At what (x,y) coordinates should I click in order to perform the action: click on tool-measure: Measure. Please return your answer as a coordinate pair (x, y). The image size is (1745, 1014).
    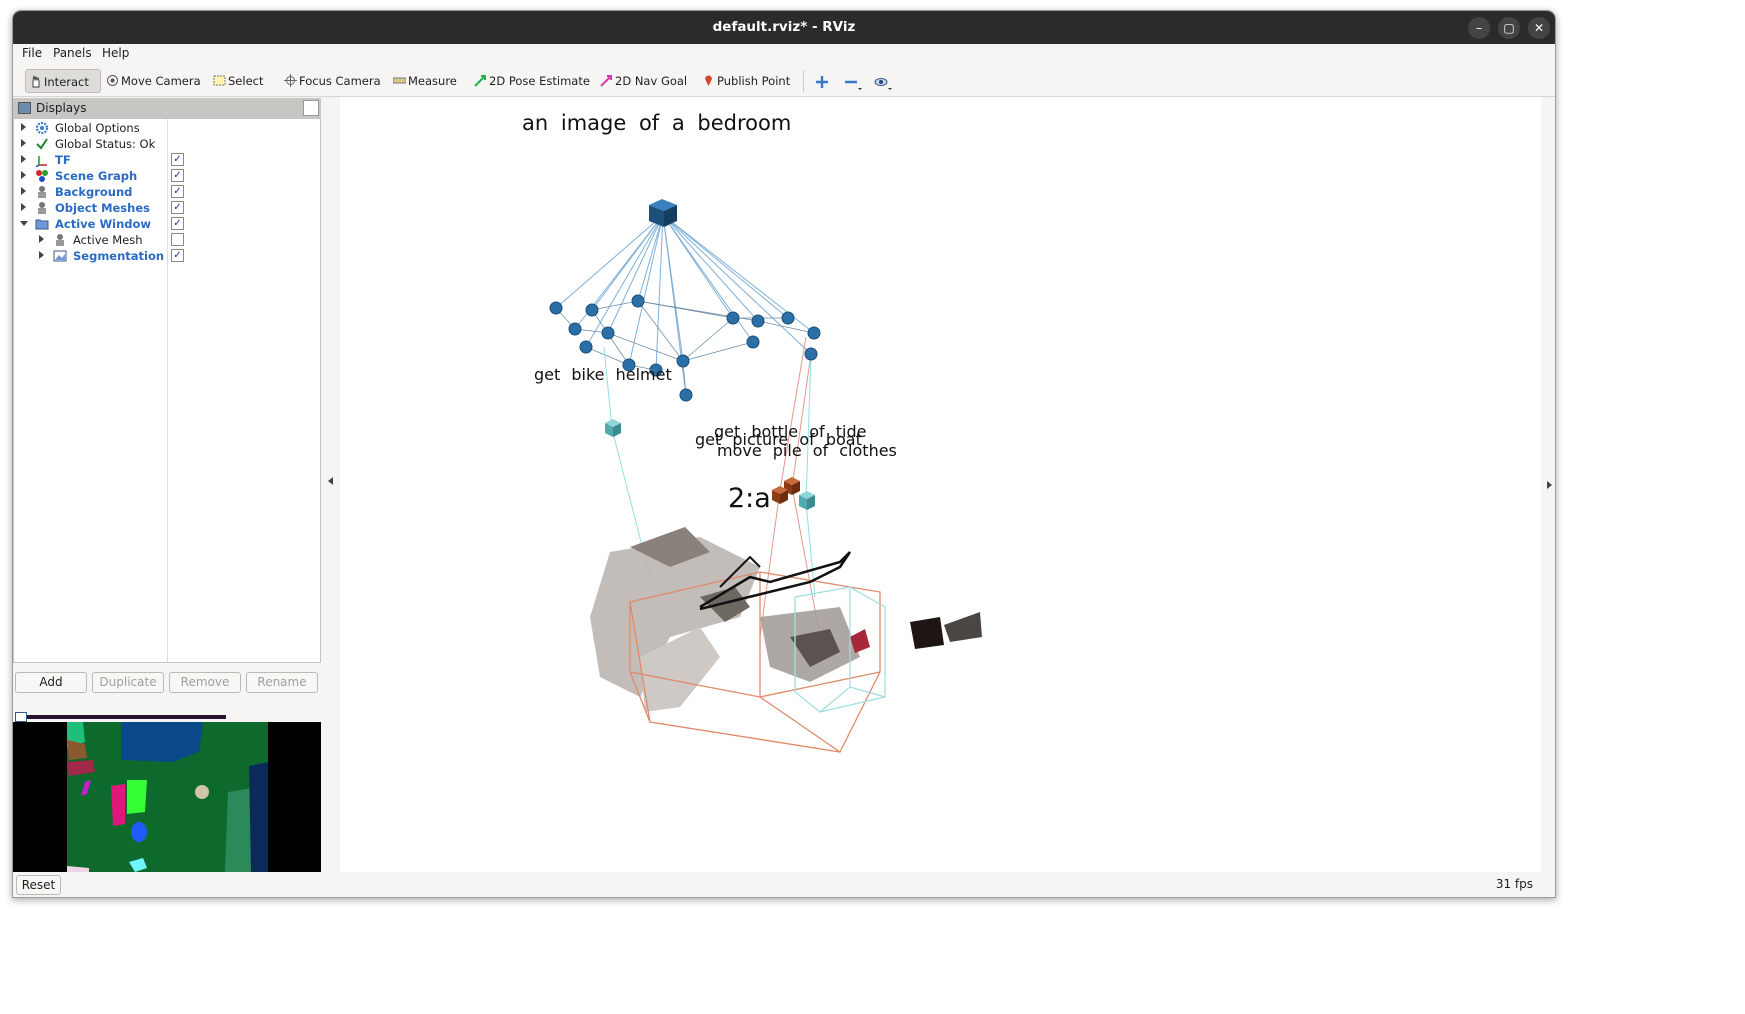
    Looking at the image, I should click on (423, 81).